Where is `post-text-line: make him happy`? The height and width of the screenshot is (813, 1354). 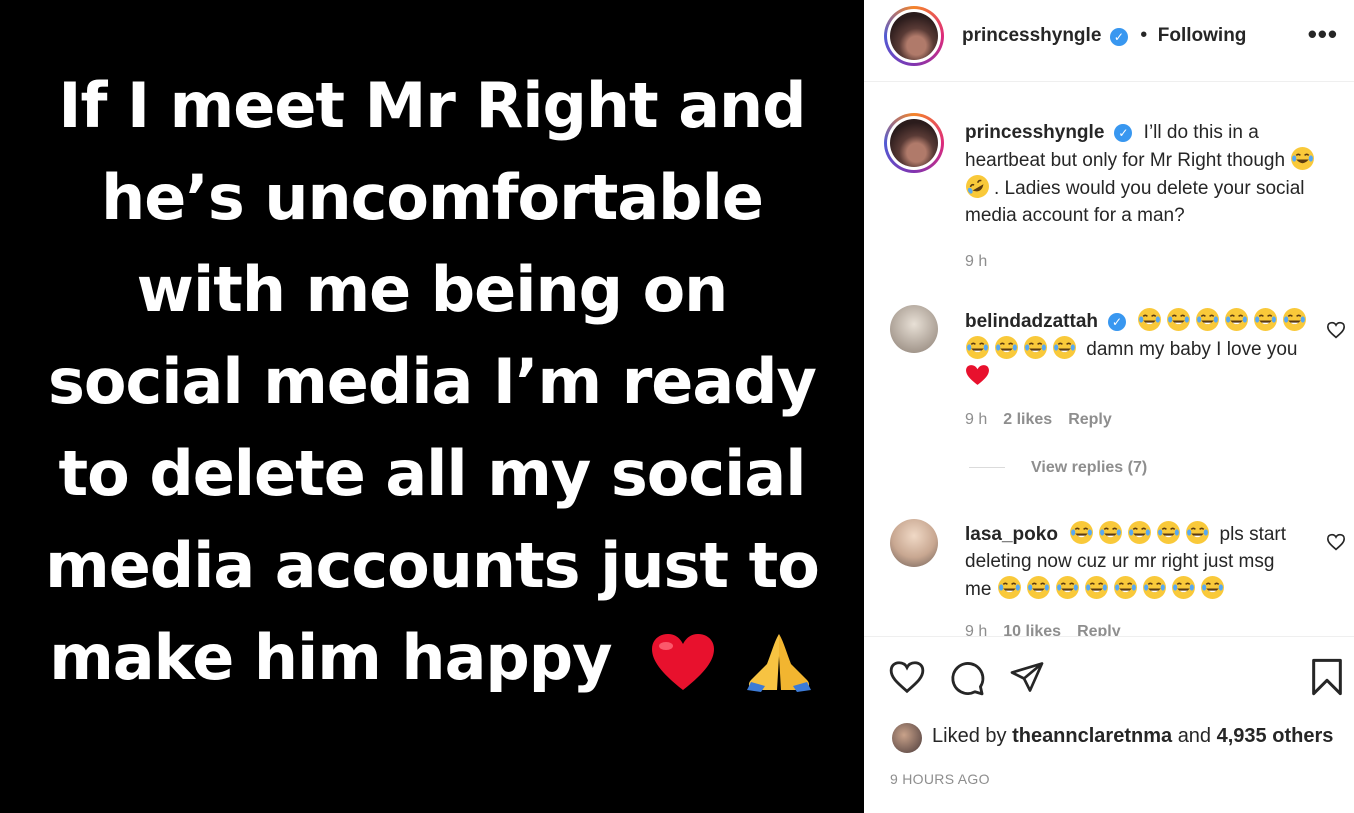 post-text-line: make him happy is located at coordinates (330, 657).